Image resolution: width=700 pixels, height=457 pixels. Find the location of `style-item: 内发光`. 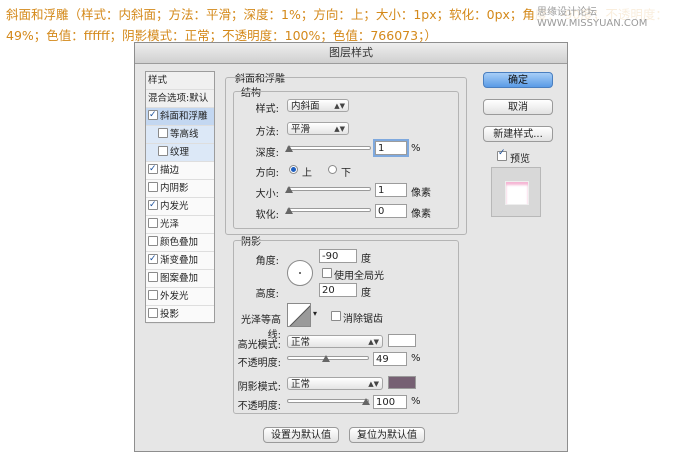

style-item: 内发光 is located at coordinates (180, 207).